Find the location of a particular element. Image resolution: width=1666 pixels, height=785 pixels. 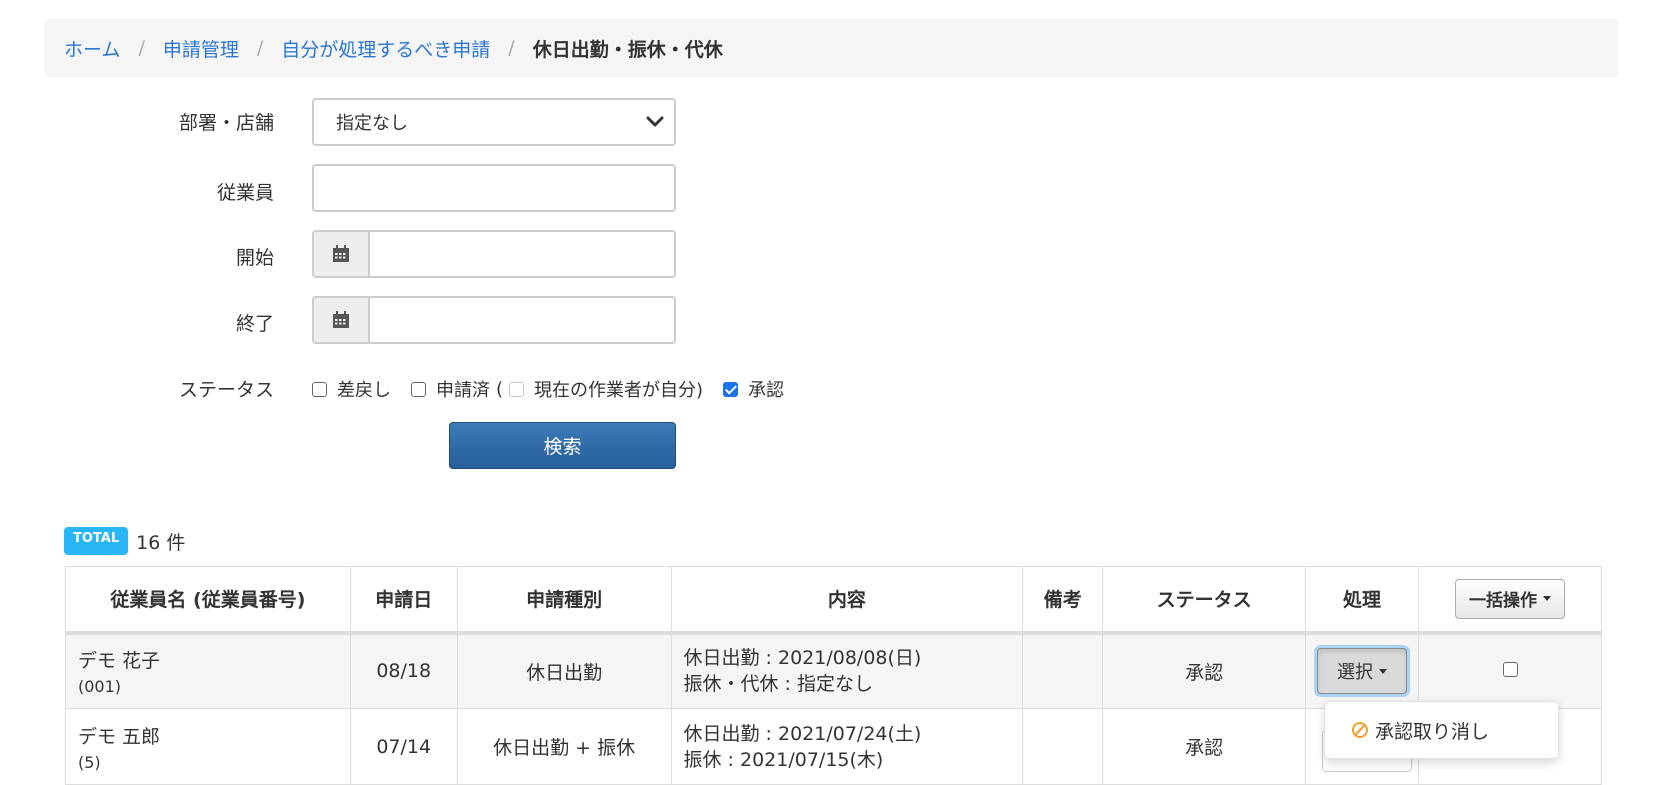

employee-number: (001) is located at coordinates (100, 687).